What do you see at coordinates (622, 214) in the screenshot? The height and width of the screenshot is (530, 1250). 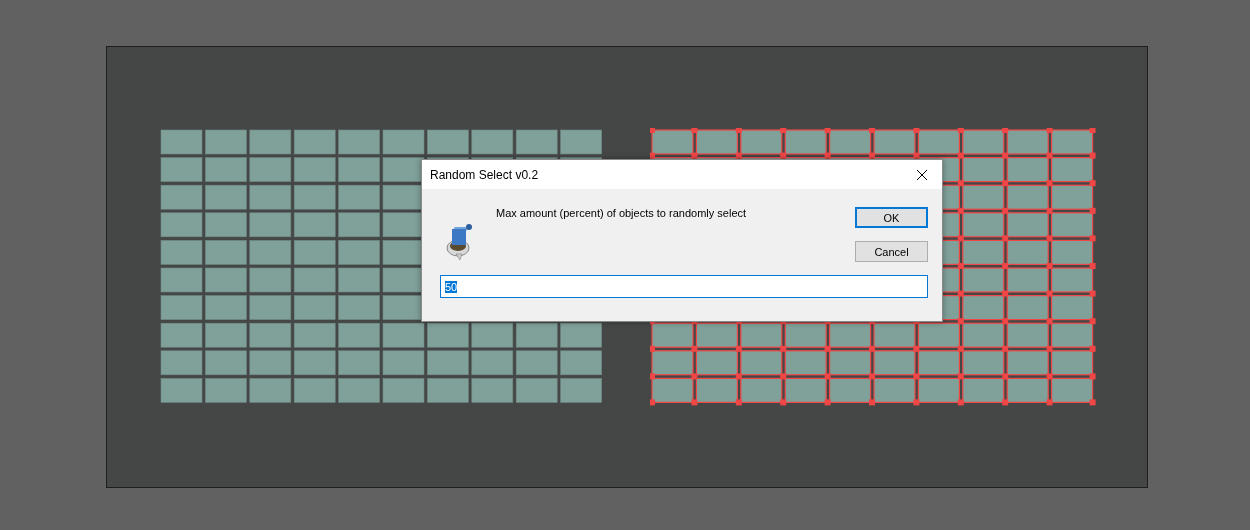 I see `prompt-message: Max amount (percent) of objects to randomly select` at bounding box center [622, 214].